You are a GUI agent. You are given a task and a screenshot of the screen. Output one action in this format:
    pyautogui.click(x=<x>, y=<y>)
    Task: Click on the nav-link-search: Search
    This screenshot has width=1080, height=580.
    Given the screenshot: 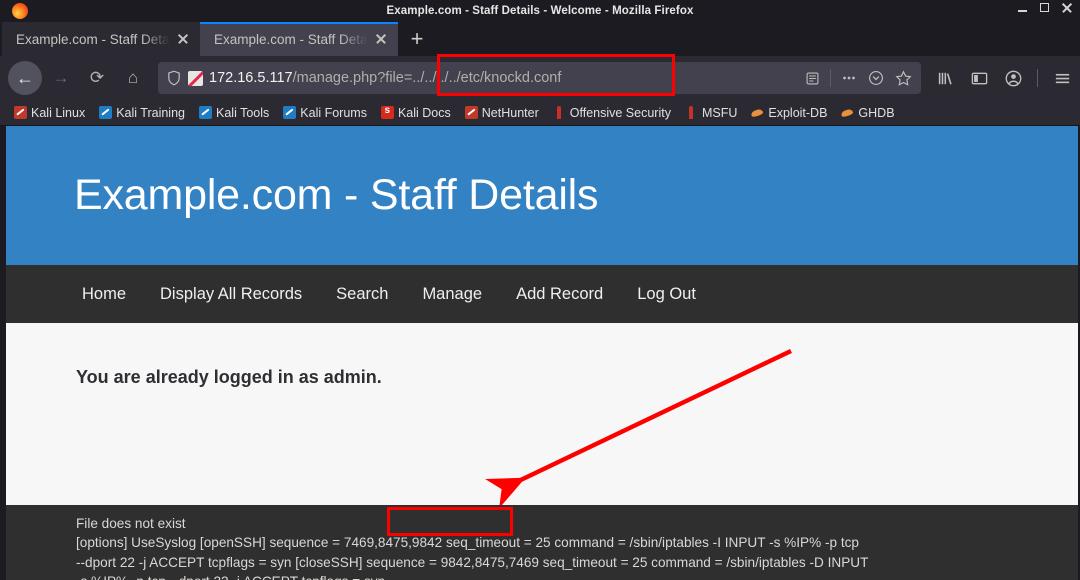 What is the action you would take?
    pyautogui.click(x=362, y=294)
    